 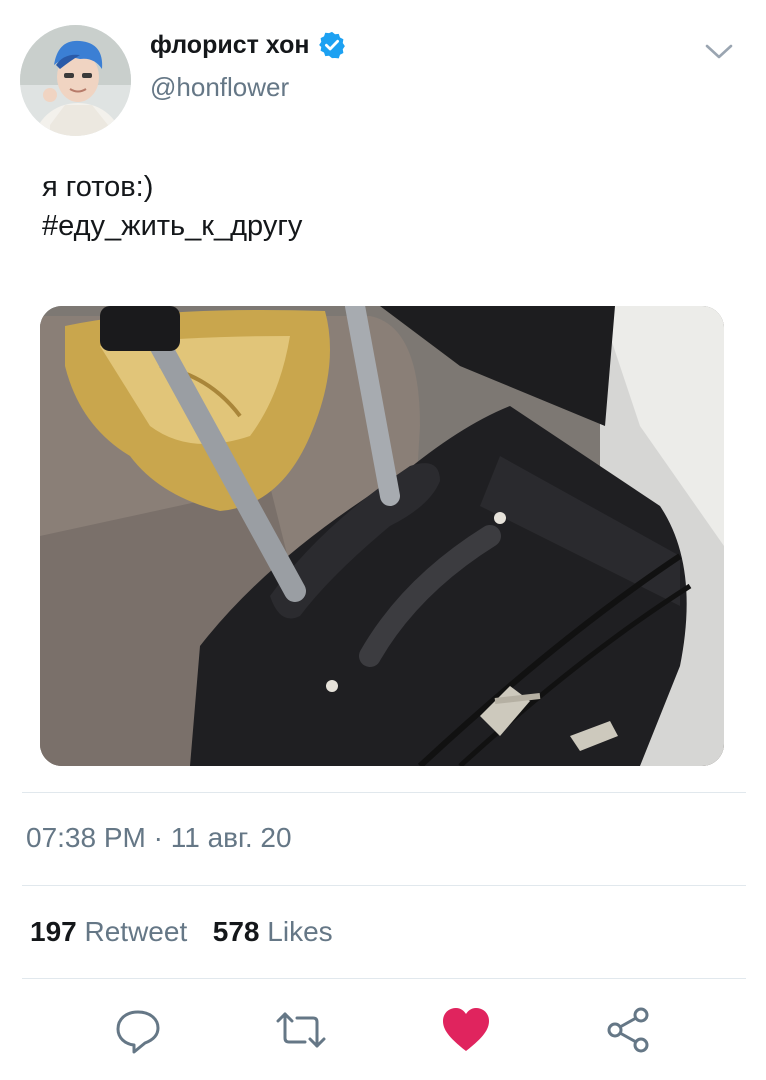 I want to click on avatar-image, so click(x=75, y=80).